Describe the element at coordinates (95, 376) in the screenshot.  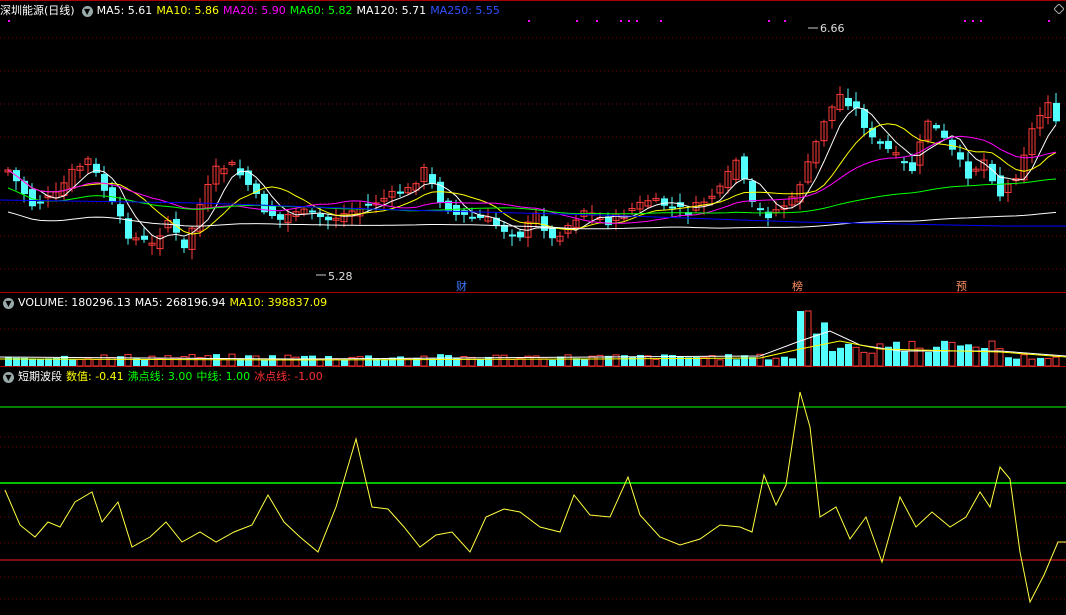
I see `indicator-value: 数值: -0.41` at that location.